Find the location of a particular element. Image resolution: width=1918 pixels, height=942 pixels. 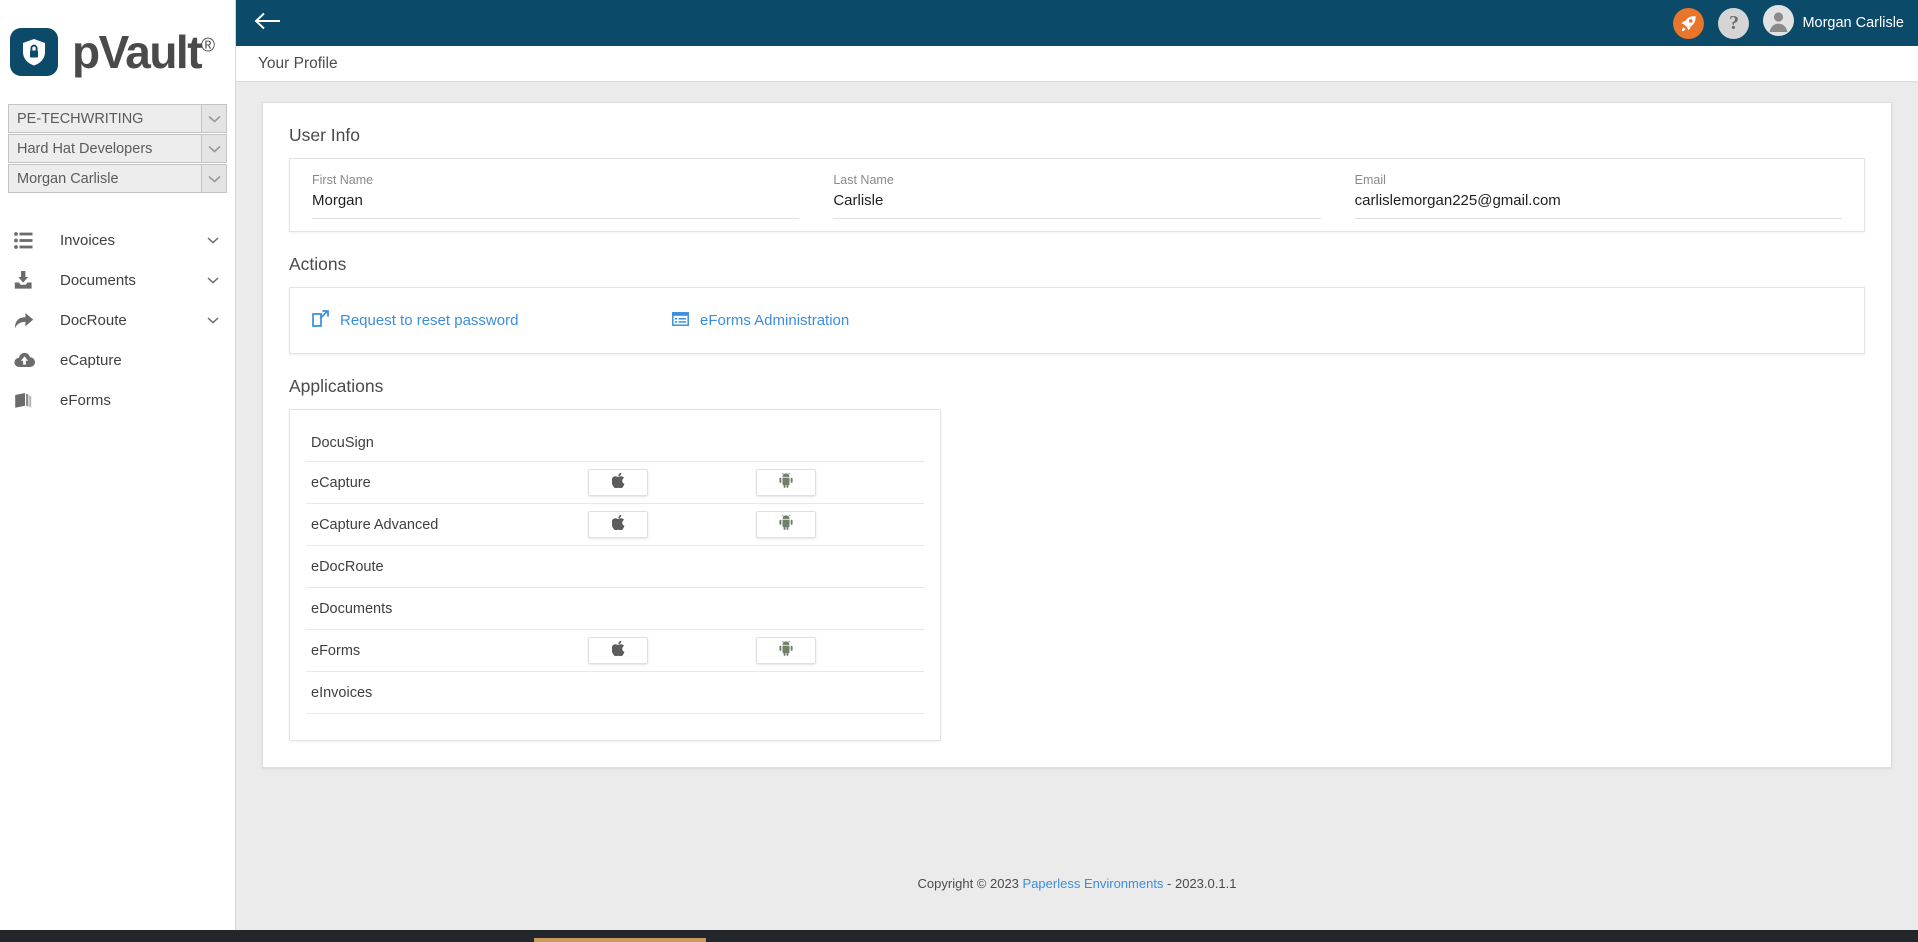

first-name-field-group: First Name is located at coordinates (556, 200).